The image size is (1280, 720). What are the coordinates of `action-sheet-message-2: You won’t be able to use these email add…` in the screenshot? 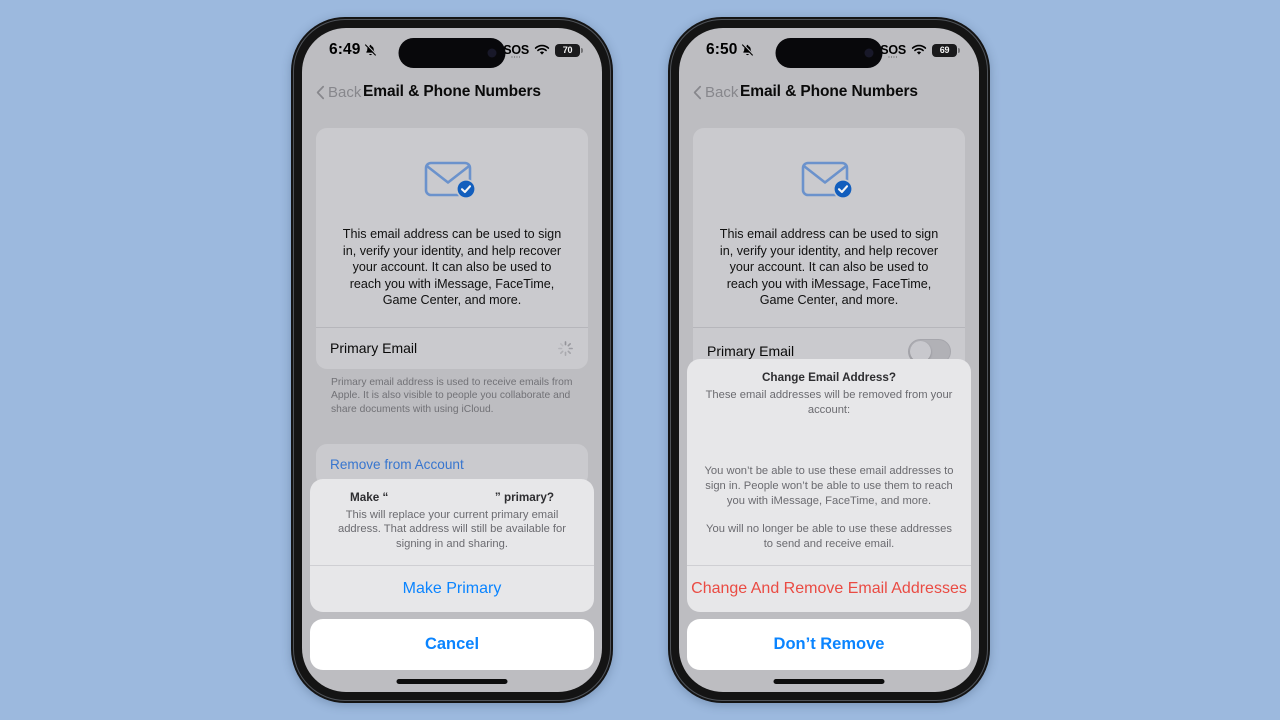 It's located at (829, 486).